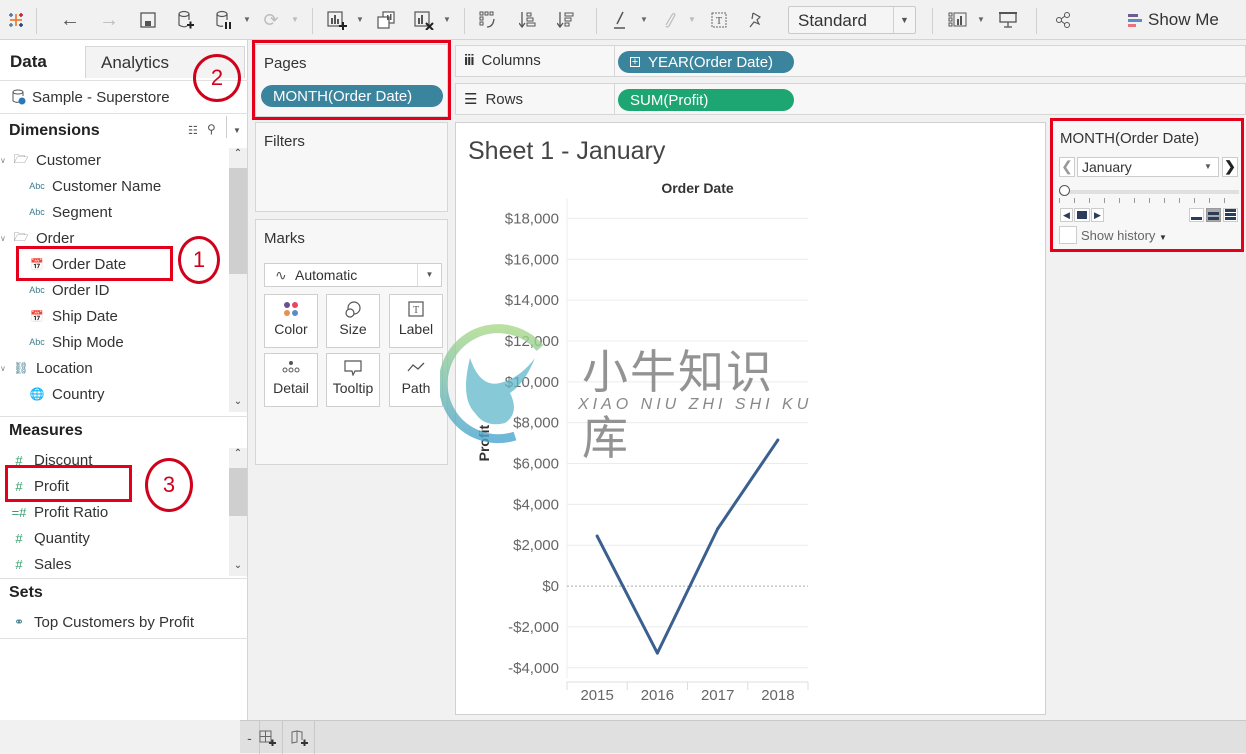 The image size is (1246, 754). Describe the element at coordinates (532, 341) in the screenshot. I see `y-tick-label: $12,000` at that location.